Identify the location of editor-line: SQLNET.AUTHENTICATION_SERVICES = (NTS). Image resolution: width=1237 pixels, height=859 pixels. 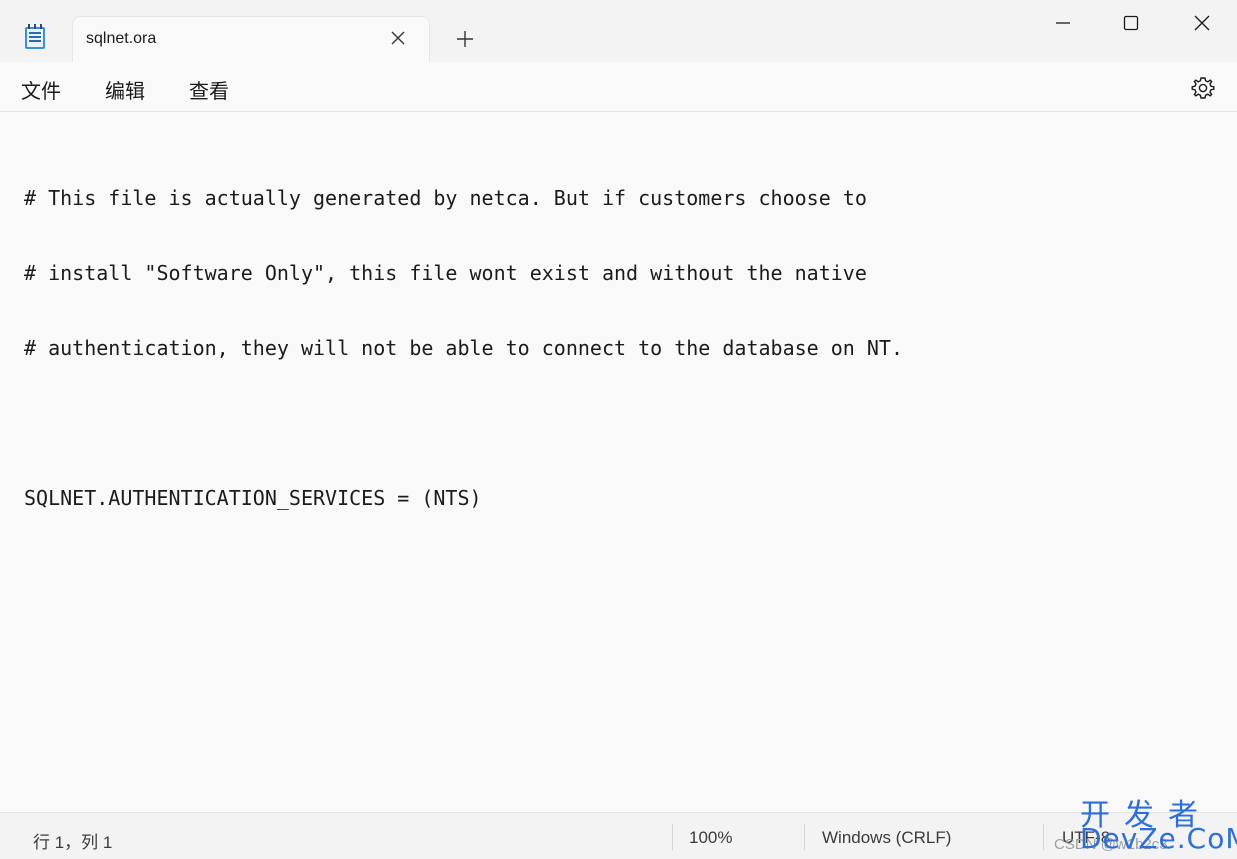
(253, 498).